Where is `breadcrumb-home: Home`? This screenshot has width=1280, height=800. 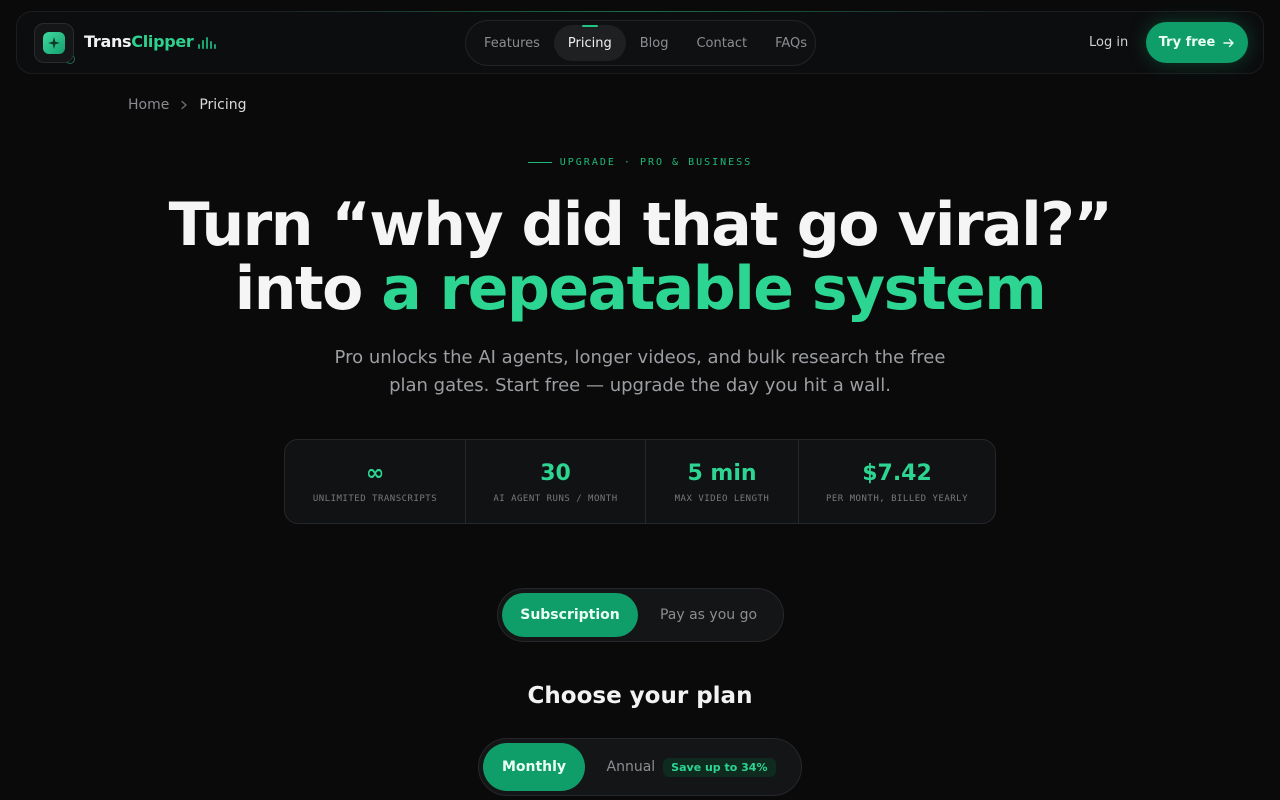 breadcrumb-home: Home is located at coordinates (148, 105).